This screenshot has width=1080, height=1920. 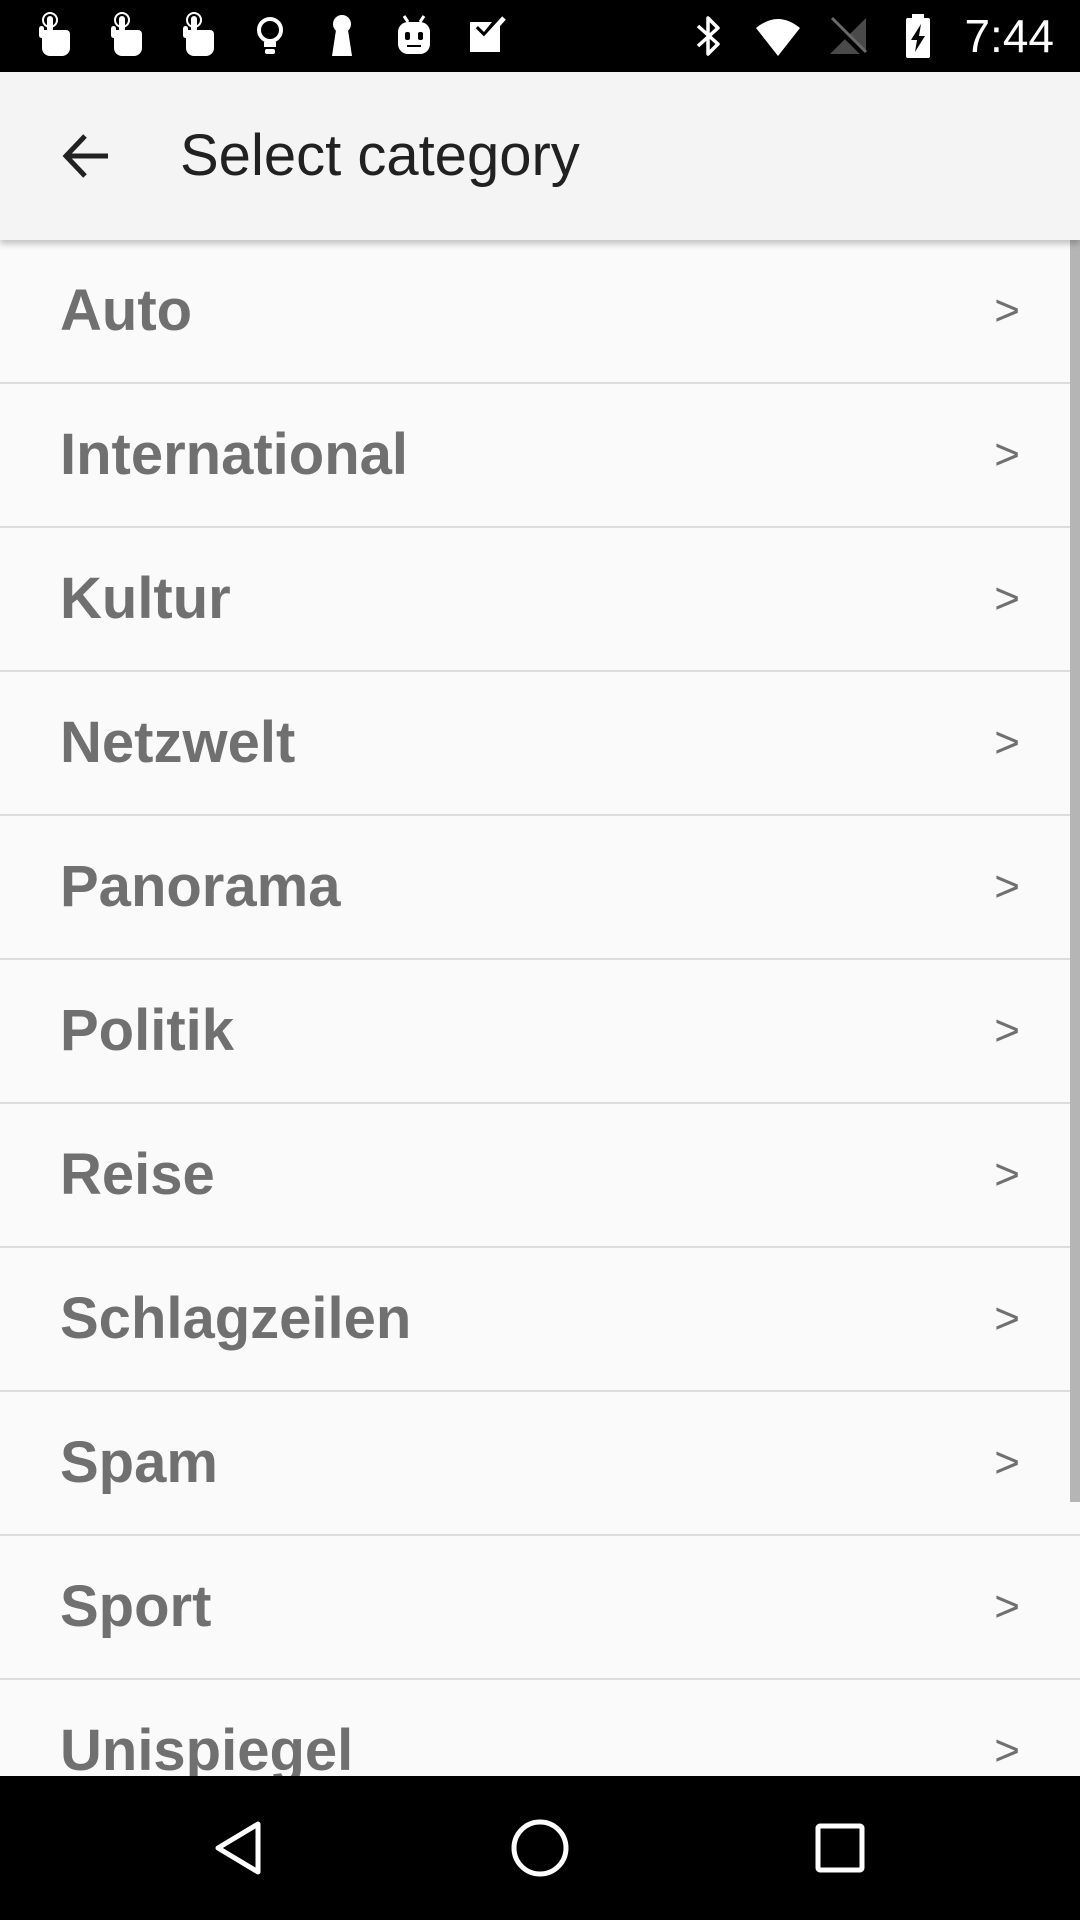 What do you see at coordinates (918, 36) in the screenshot?
I see `battery-charging-icon` at bounding box center [918, 36].